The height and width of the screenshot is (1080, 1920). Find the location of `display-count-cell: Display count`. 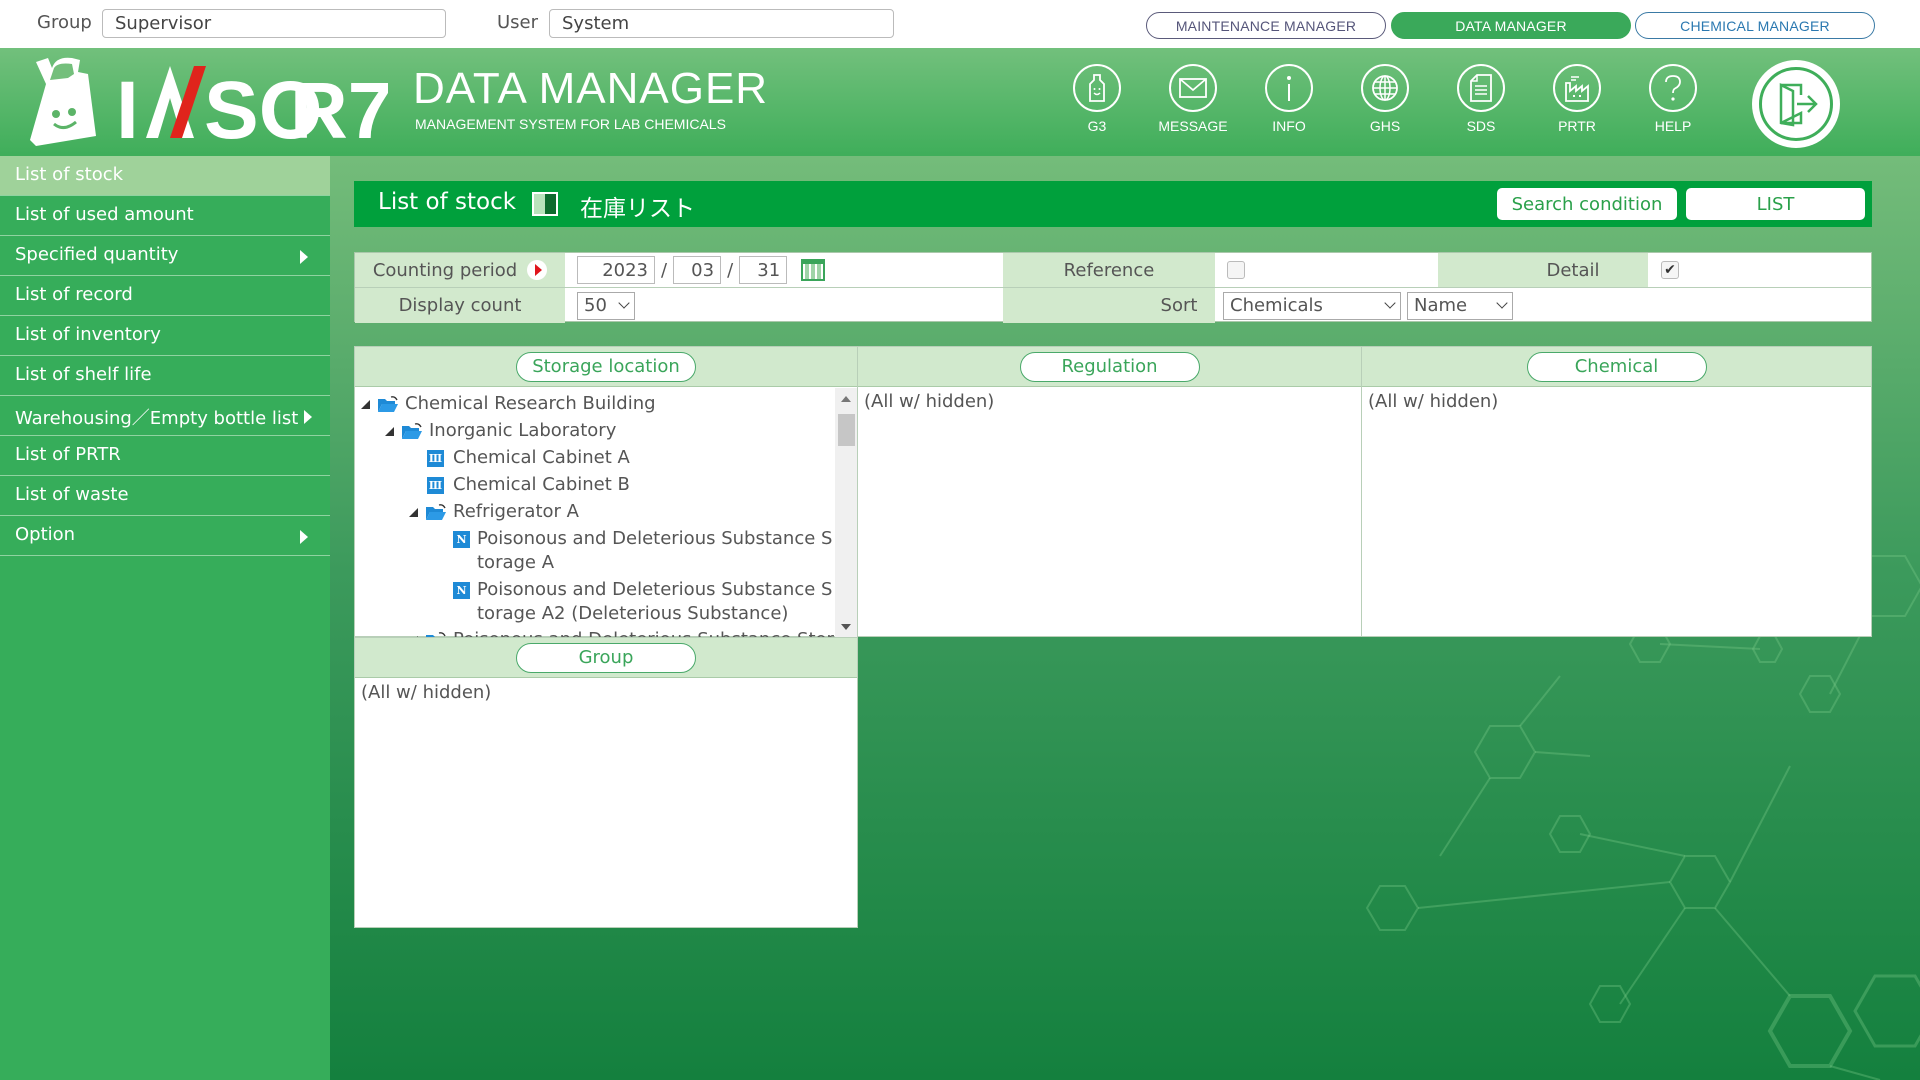

display-count-cell: Display count is located at coordinates (460, 305).